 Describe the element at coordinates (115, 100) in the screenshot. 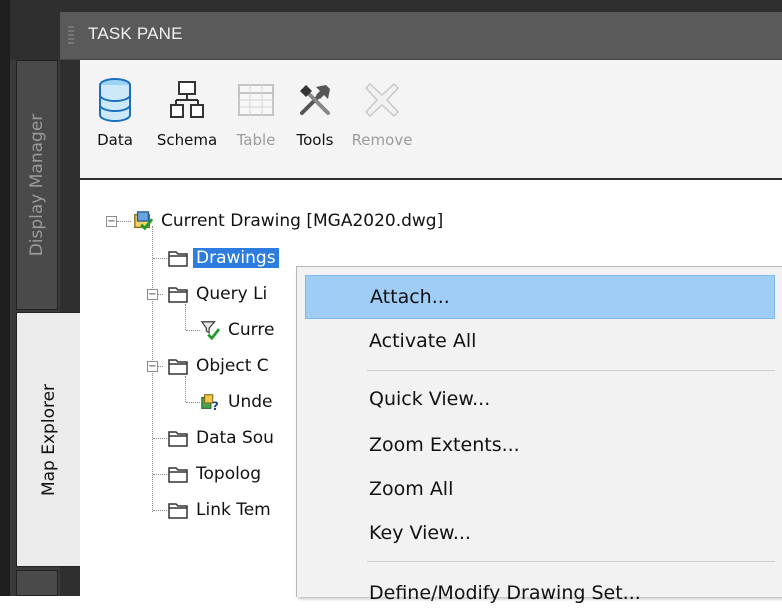

I see `database-icon` at that location.